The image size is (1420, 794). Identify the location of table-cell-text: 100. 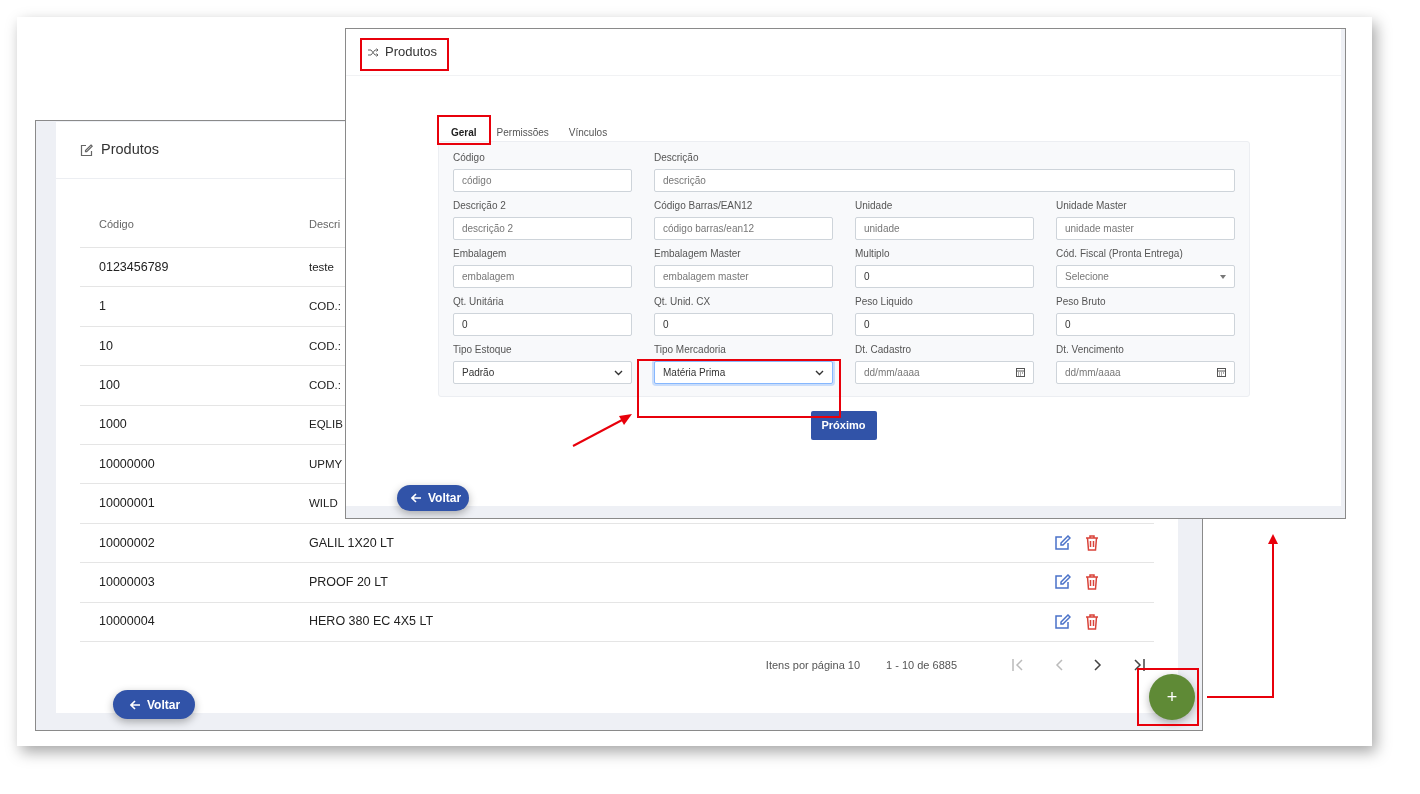
(109, 385).